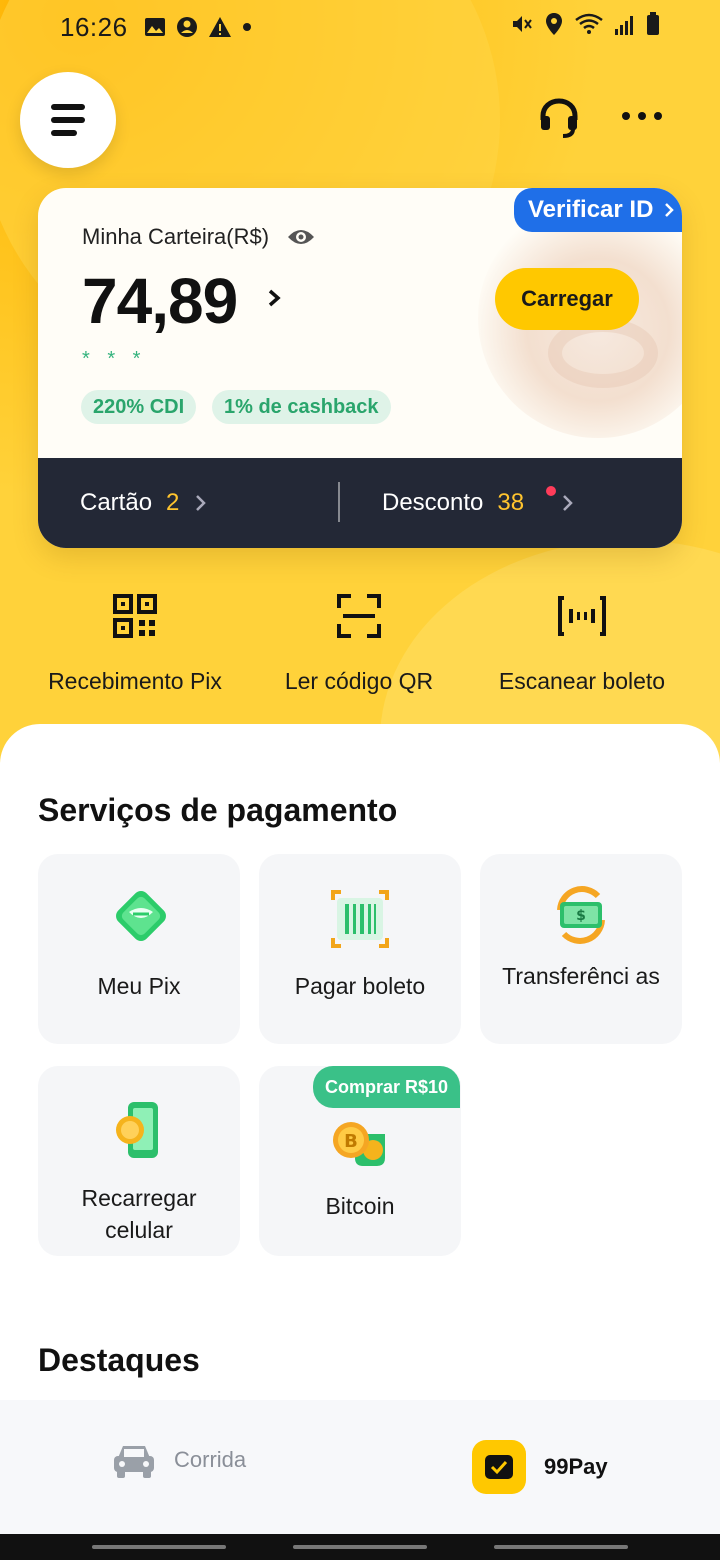 Image resolution: width=720 pixels, height=1560 pixels. Describe the element at coordinates (598, 210) in the screenshot. I see `verify-id-badge: Verificar ID` at that location.